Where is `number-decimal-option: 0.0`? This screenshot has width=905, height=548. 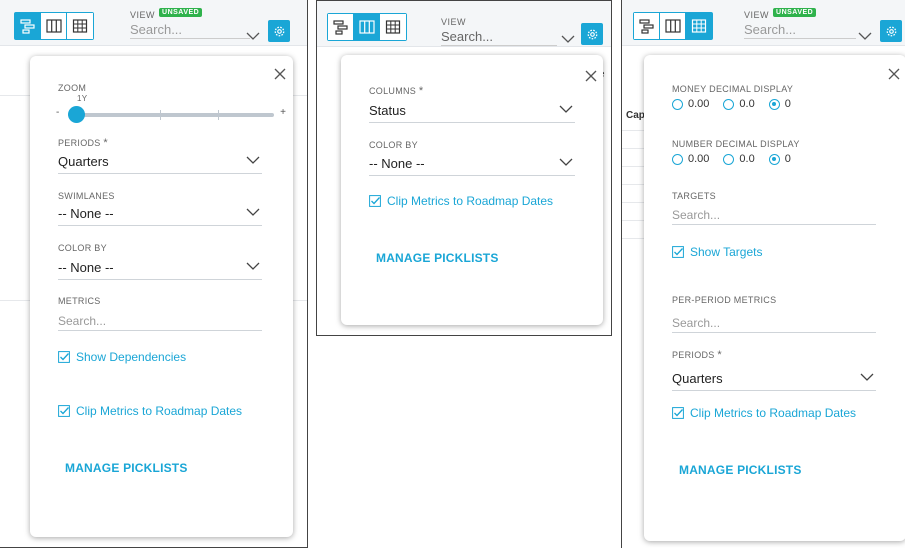 number-decimal-option: 0.0 is located at coordinates (739, 159).